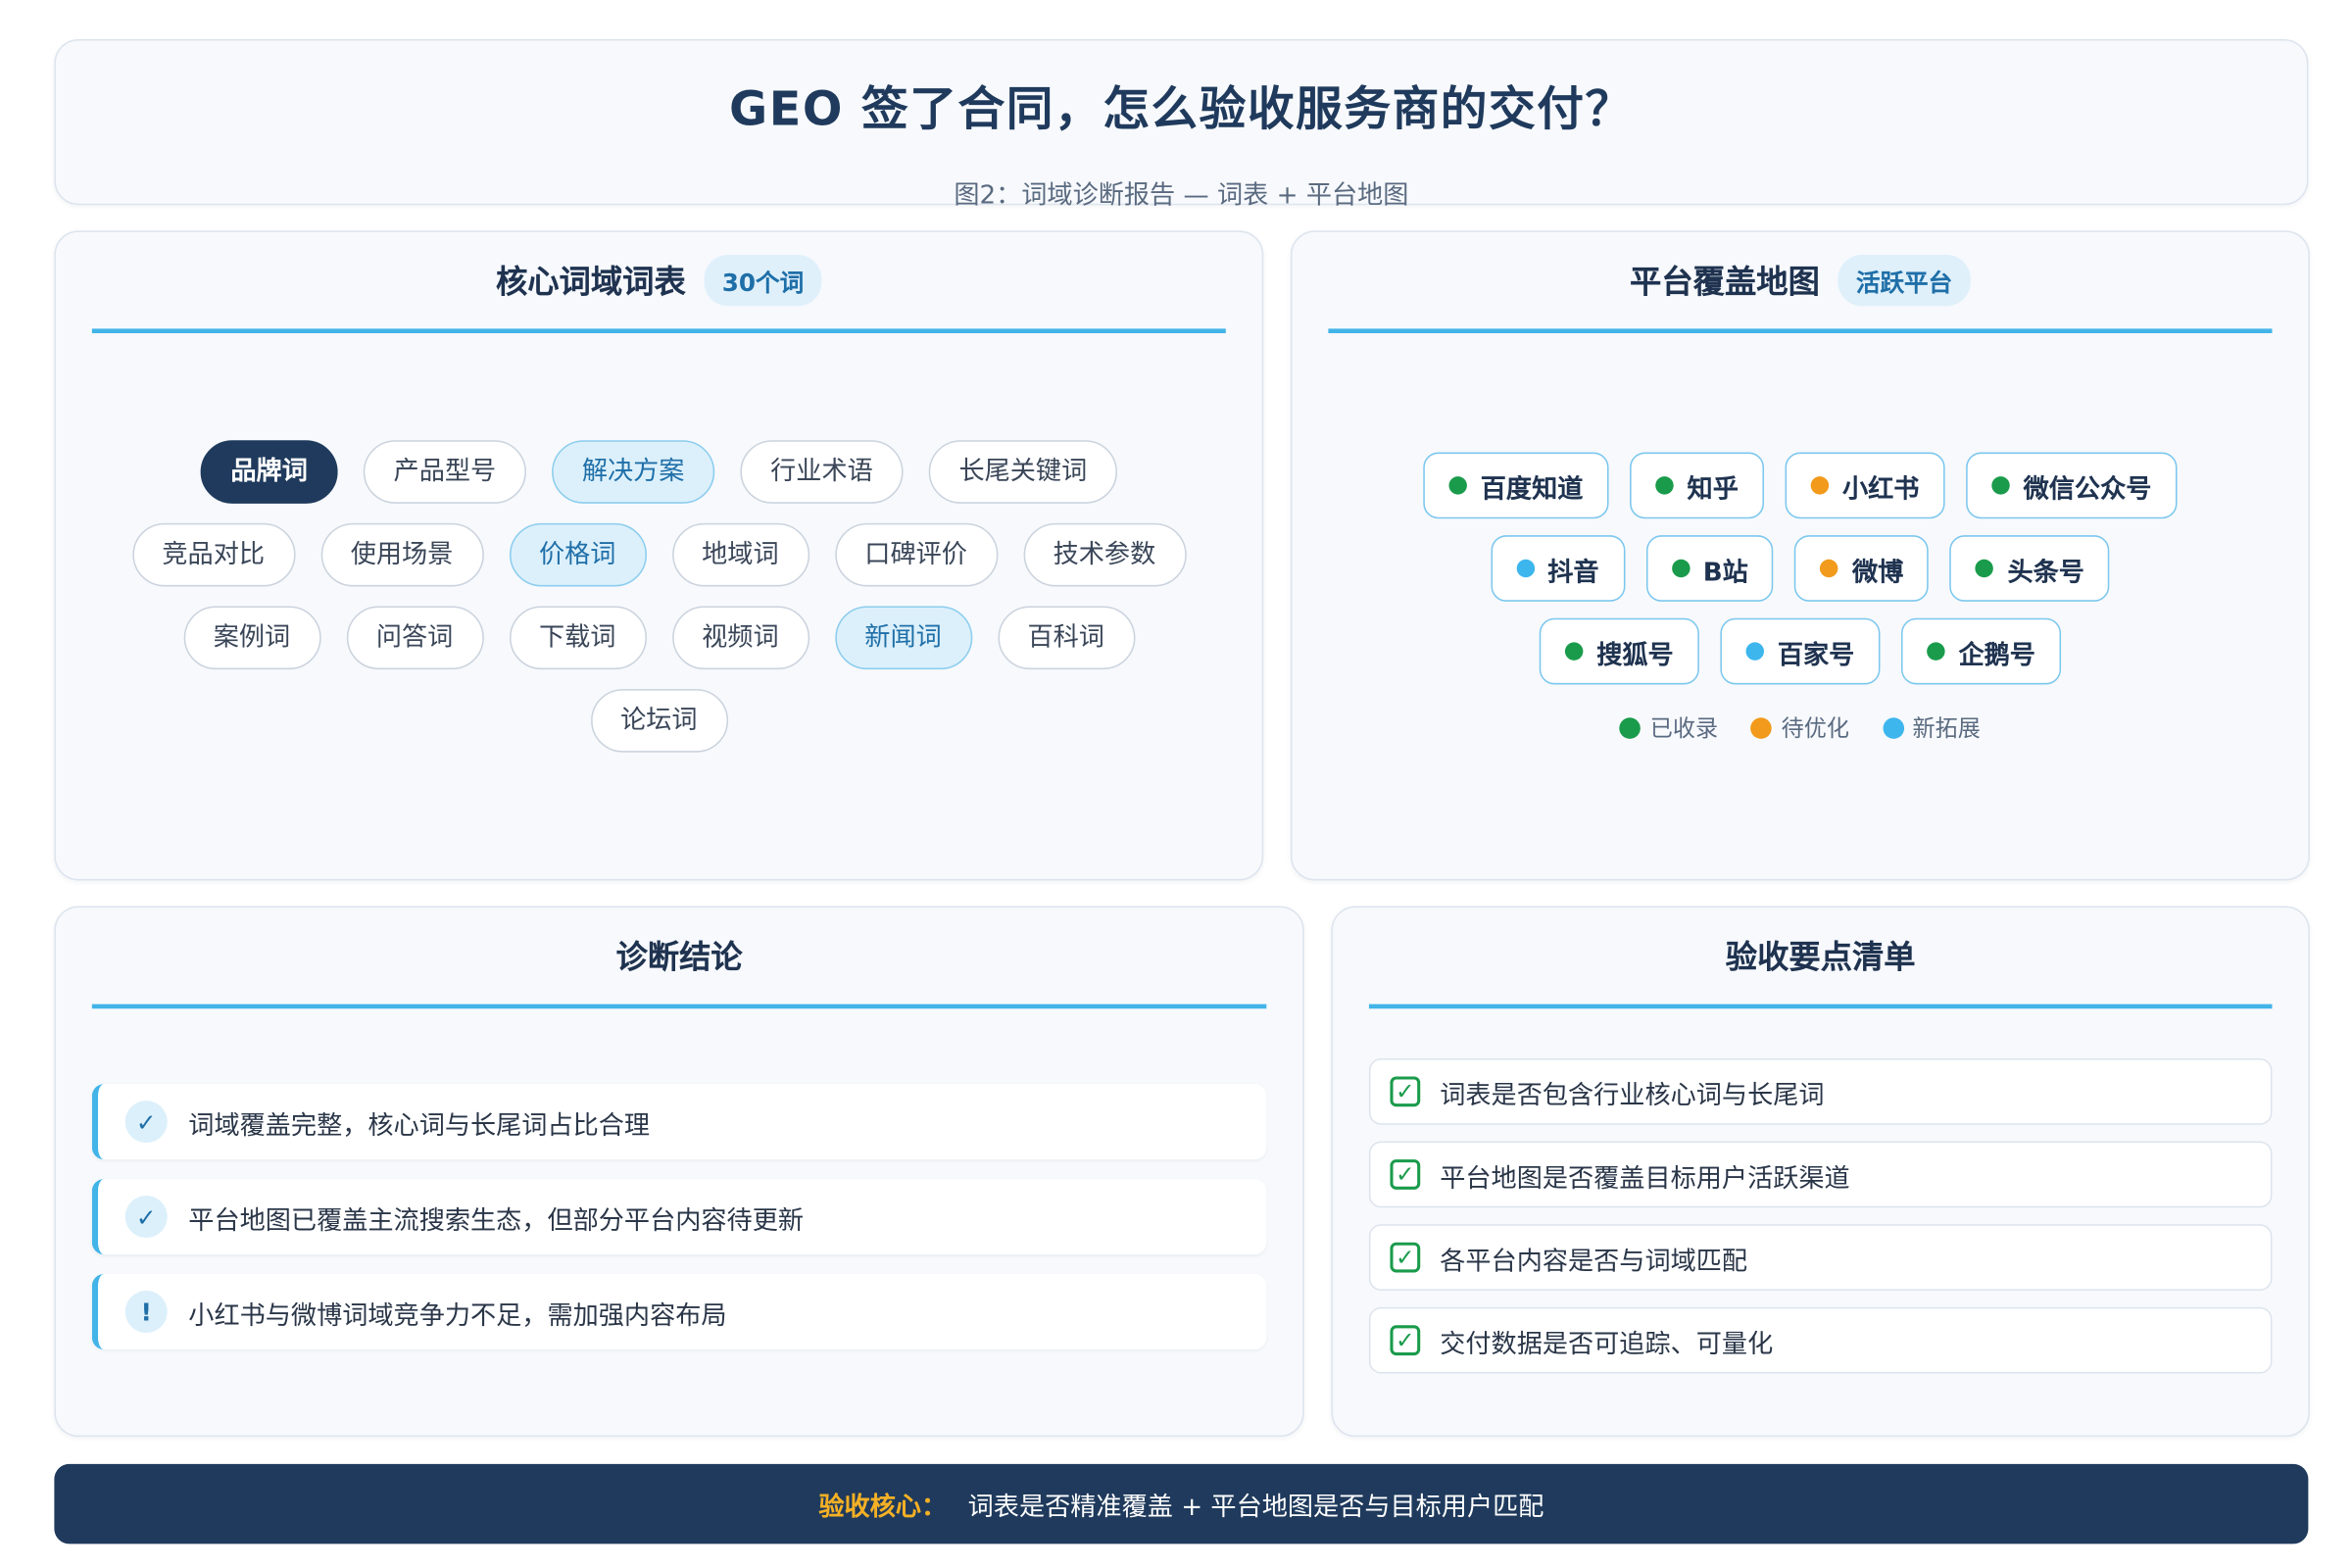 This screenshot has width=2352, height=1568. Describe the element at coordinates (1532, 489) in the screenshot. I see `platform-label: 百度知道` at that location.